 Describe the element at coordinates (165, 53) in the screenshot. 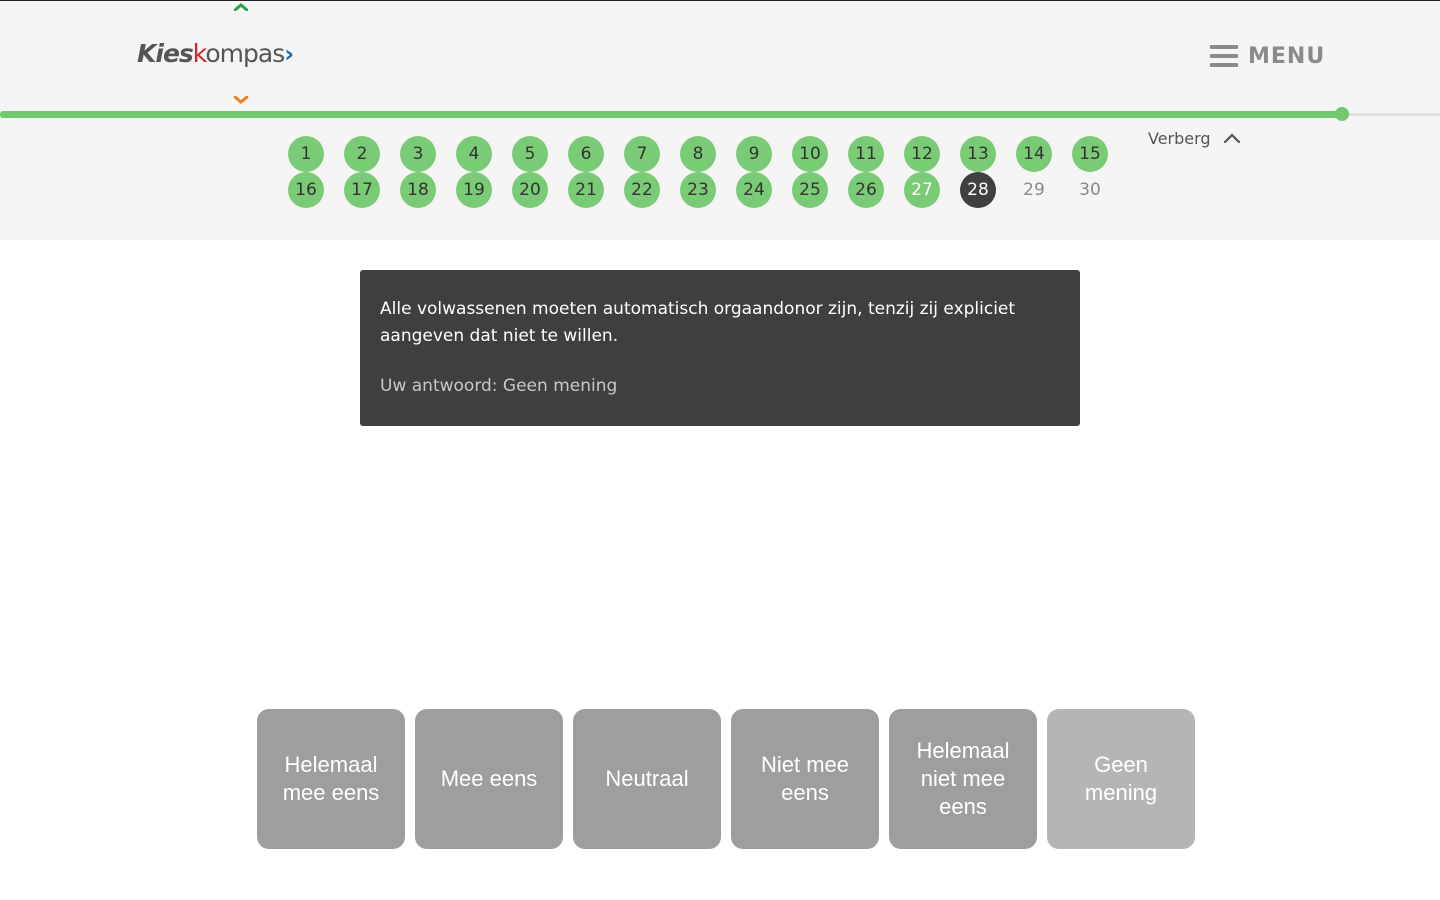

I see `logo-text-kies: Kies` at that location.